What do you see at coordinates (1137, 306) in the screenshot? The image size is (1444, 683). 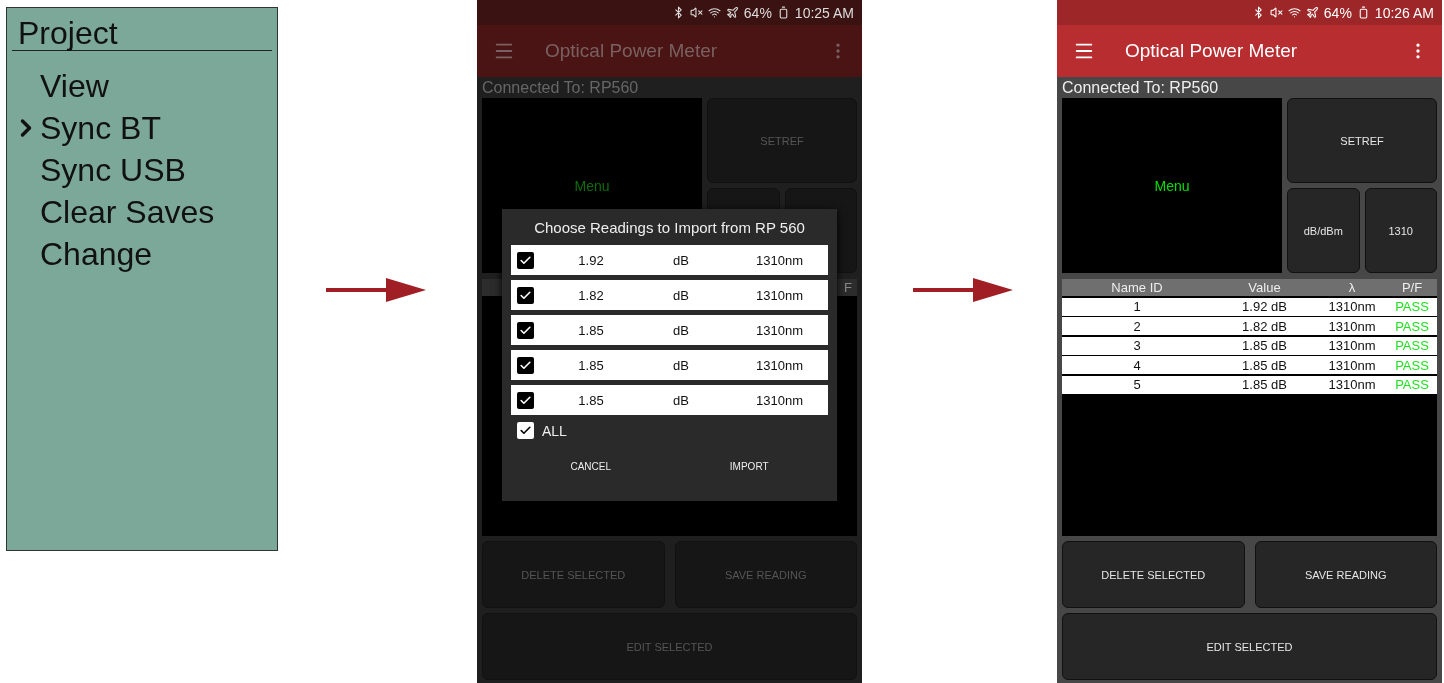 I see `table-cell-text: 1` at bounding box center [1137, 306].